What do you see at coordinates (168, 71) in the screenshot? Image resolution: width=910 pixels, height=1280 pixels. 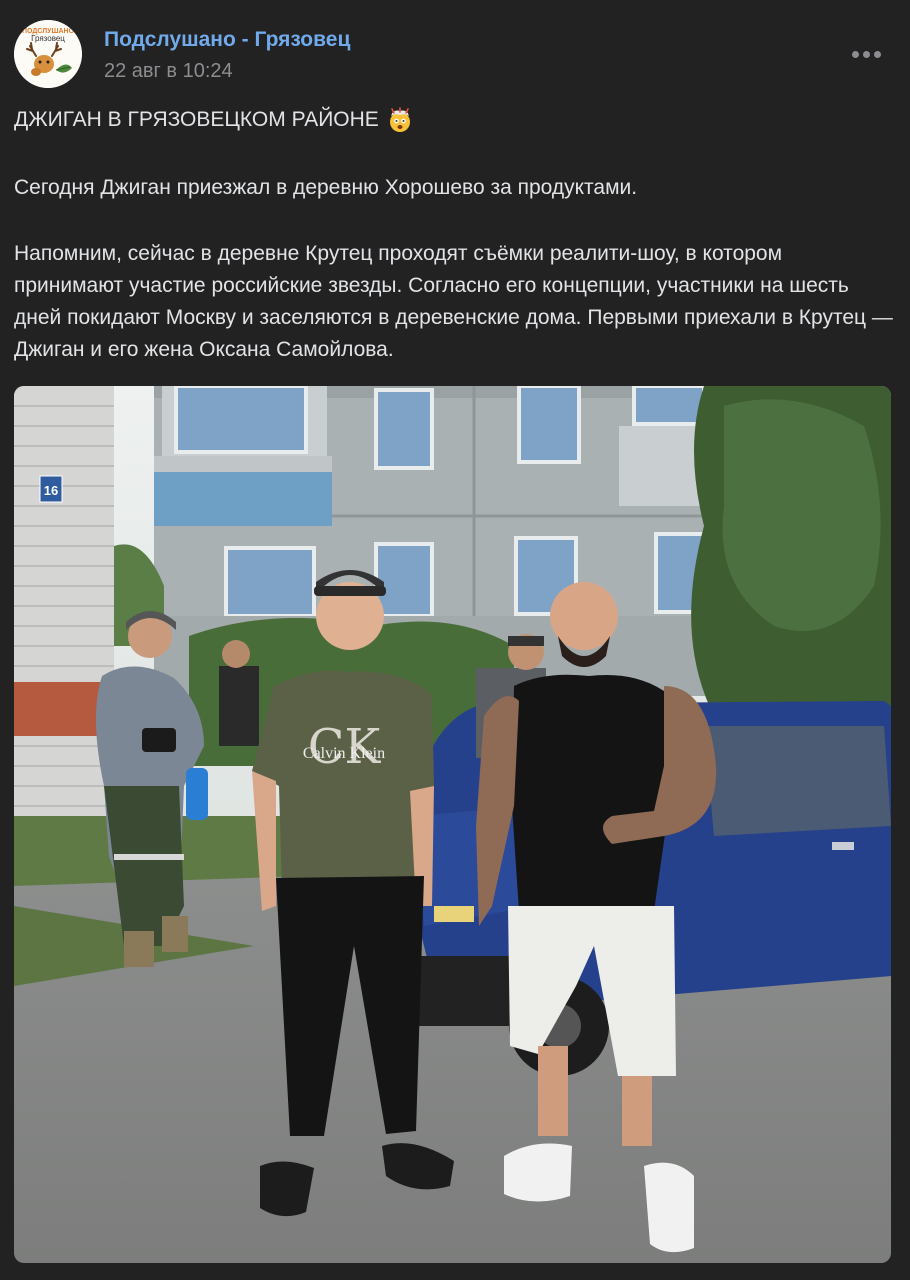 I see `post-date: 22 авг в 10:24` at bounding box center [168, 71].